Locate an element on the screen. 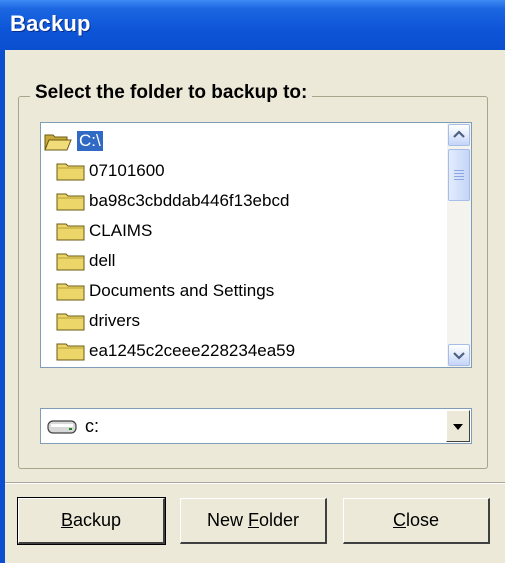 Image resolution: width=505 pixels, height=563 pixels. folder-item: Documents and Settings is located at coordinates (245, 291).